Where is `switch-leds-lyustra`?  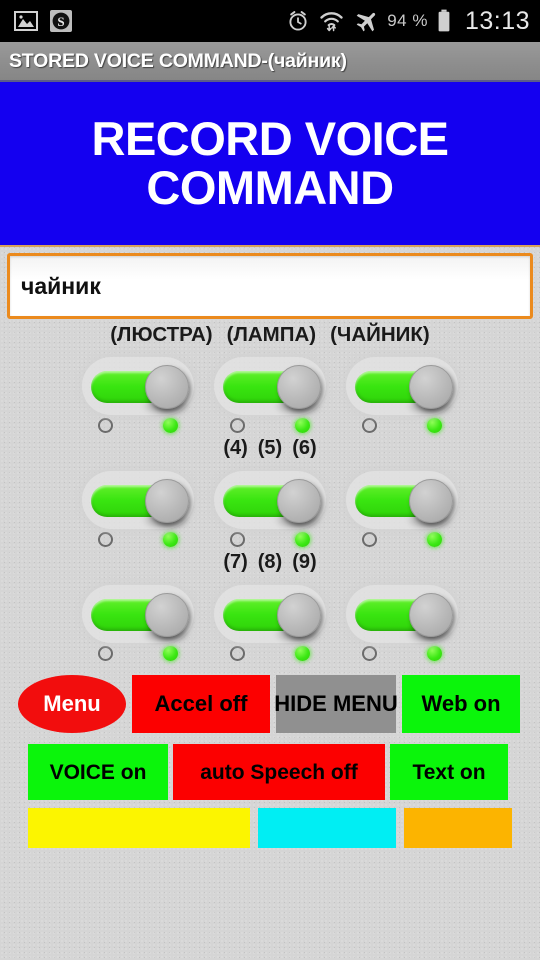
switch-leds-lyustra is located at coordinates (138, 425).